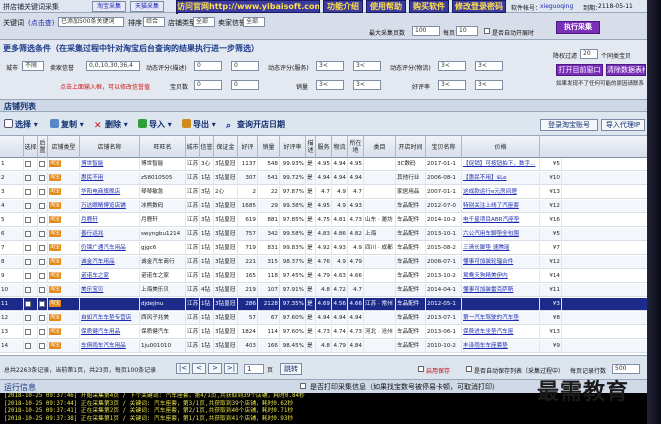 Image resolution: width=661 pixels, height=424 pixels. I want to click on service-to: 3<, so click(367, 66).